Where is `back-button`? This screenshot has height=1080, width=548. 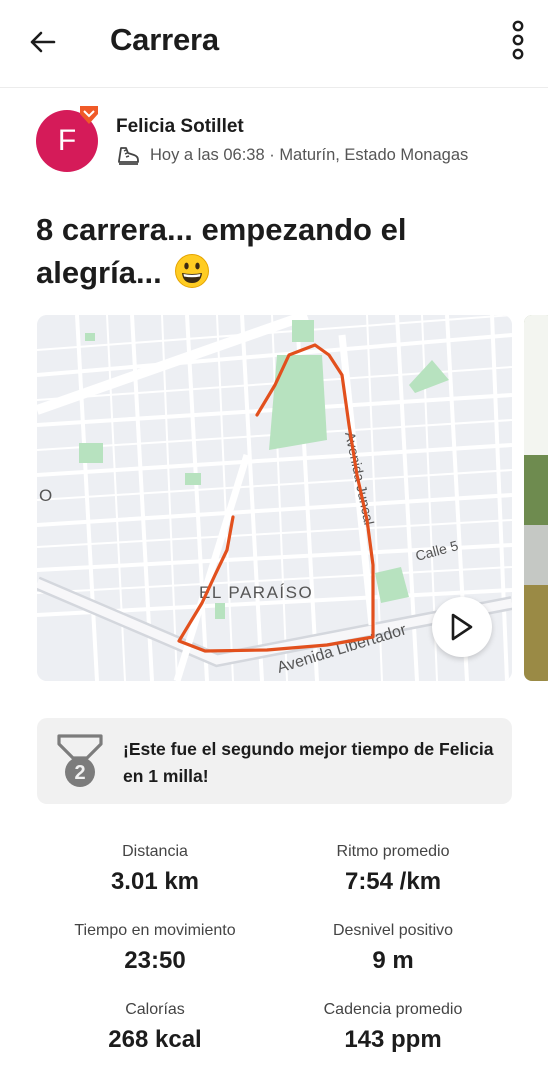 back-button is located at coordinates (42, 42).